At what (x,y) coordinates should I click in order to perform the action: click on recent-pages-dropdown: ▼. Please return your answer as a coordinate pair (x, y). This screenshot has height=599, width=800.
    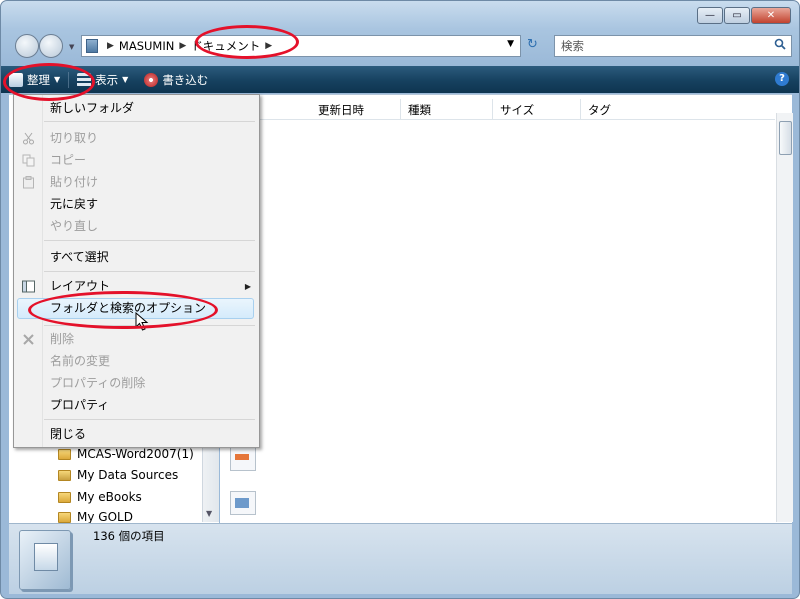
    Looking at the image, I should click on (71, 47).